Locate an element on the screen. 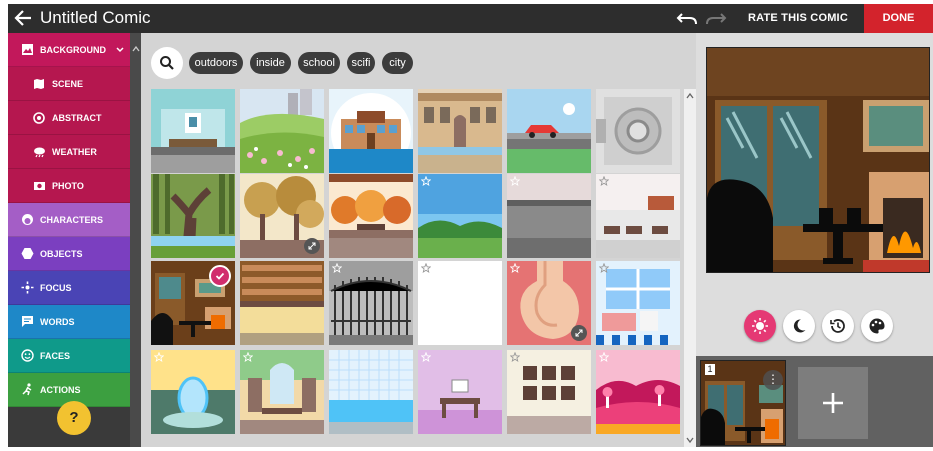 This screenshot has width=933, height=451. background-thumbnail-train-station is located at coordinates (193, 131).